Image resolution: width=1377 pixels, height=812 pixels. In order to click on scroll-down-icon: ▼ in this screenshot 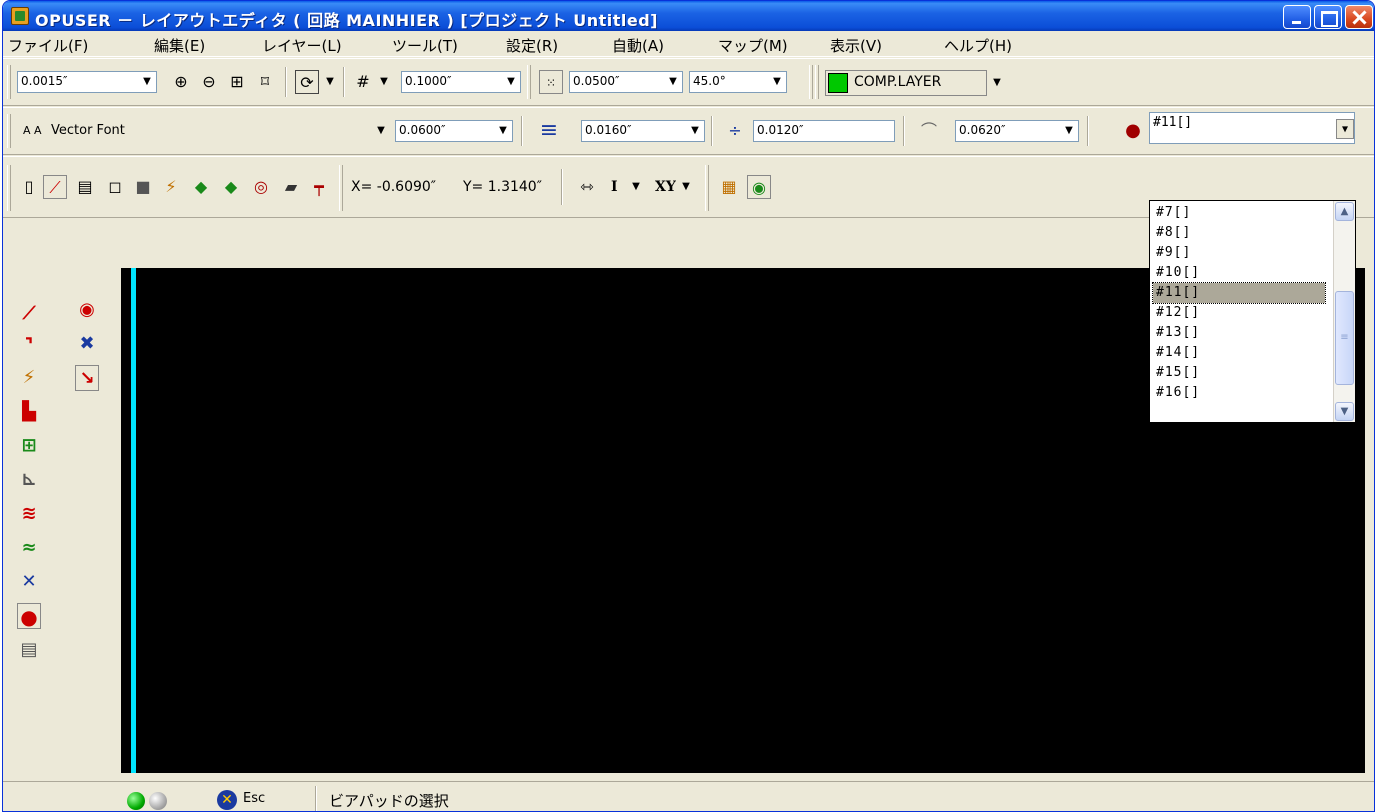, I will do `click(1344, 411)`.